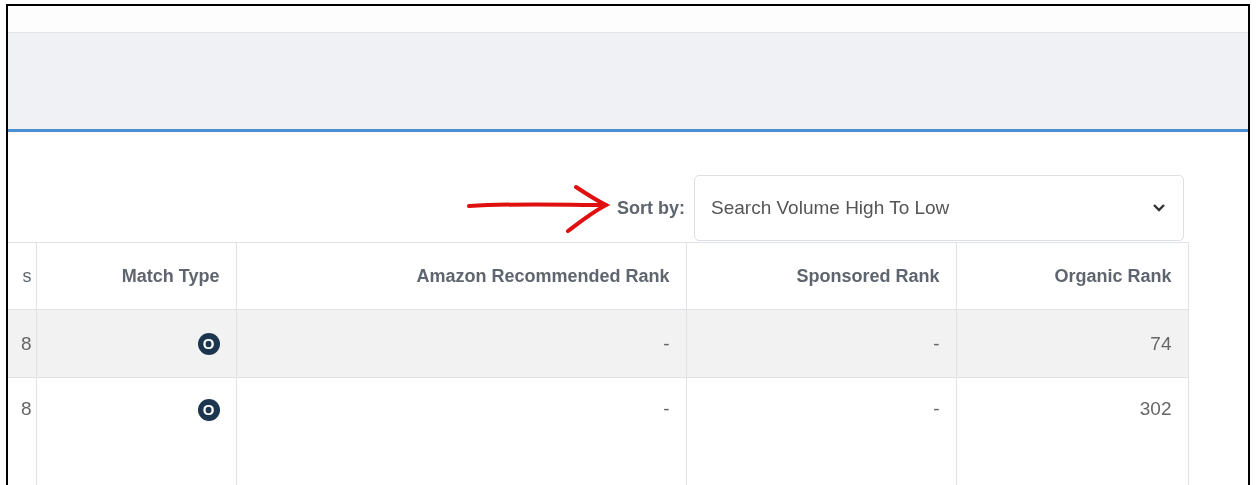 Image resolution: width=1256 pixels, height=485 pixels. Describe the element at coordinates (939, 208) in the screenshot. I see `sort-dropdown: Search Volume High To Low` at that location.